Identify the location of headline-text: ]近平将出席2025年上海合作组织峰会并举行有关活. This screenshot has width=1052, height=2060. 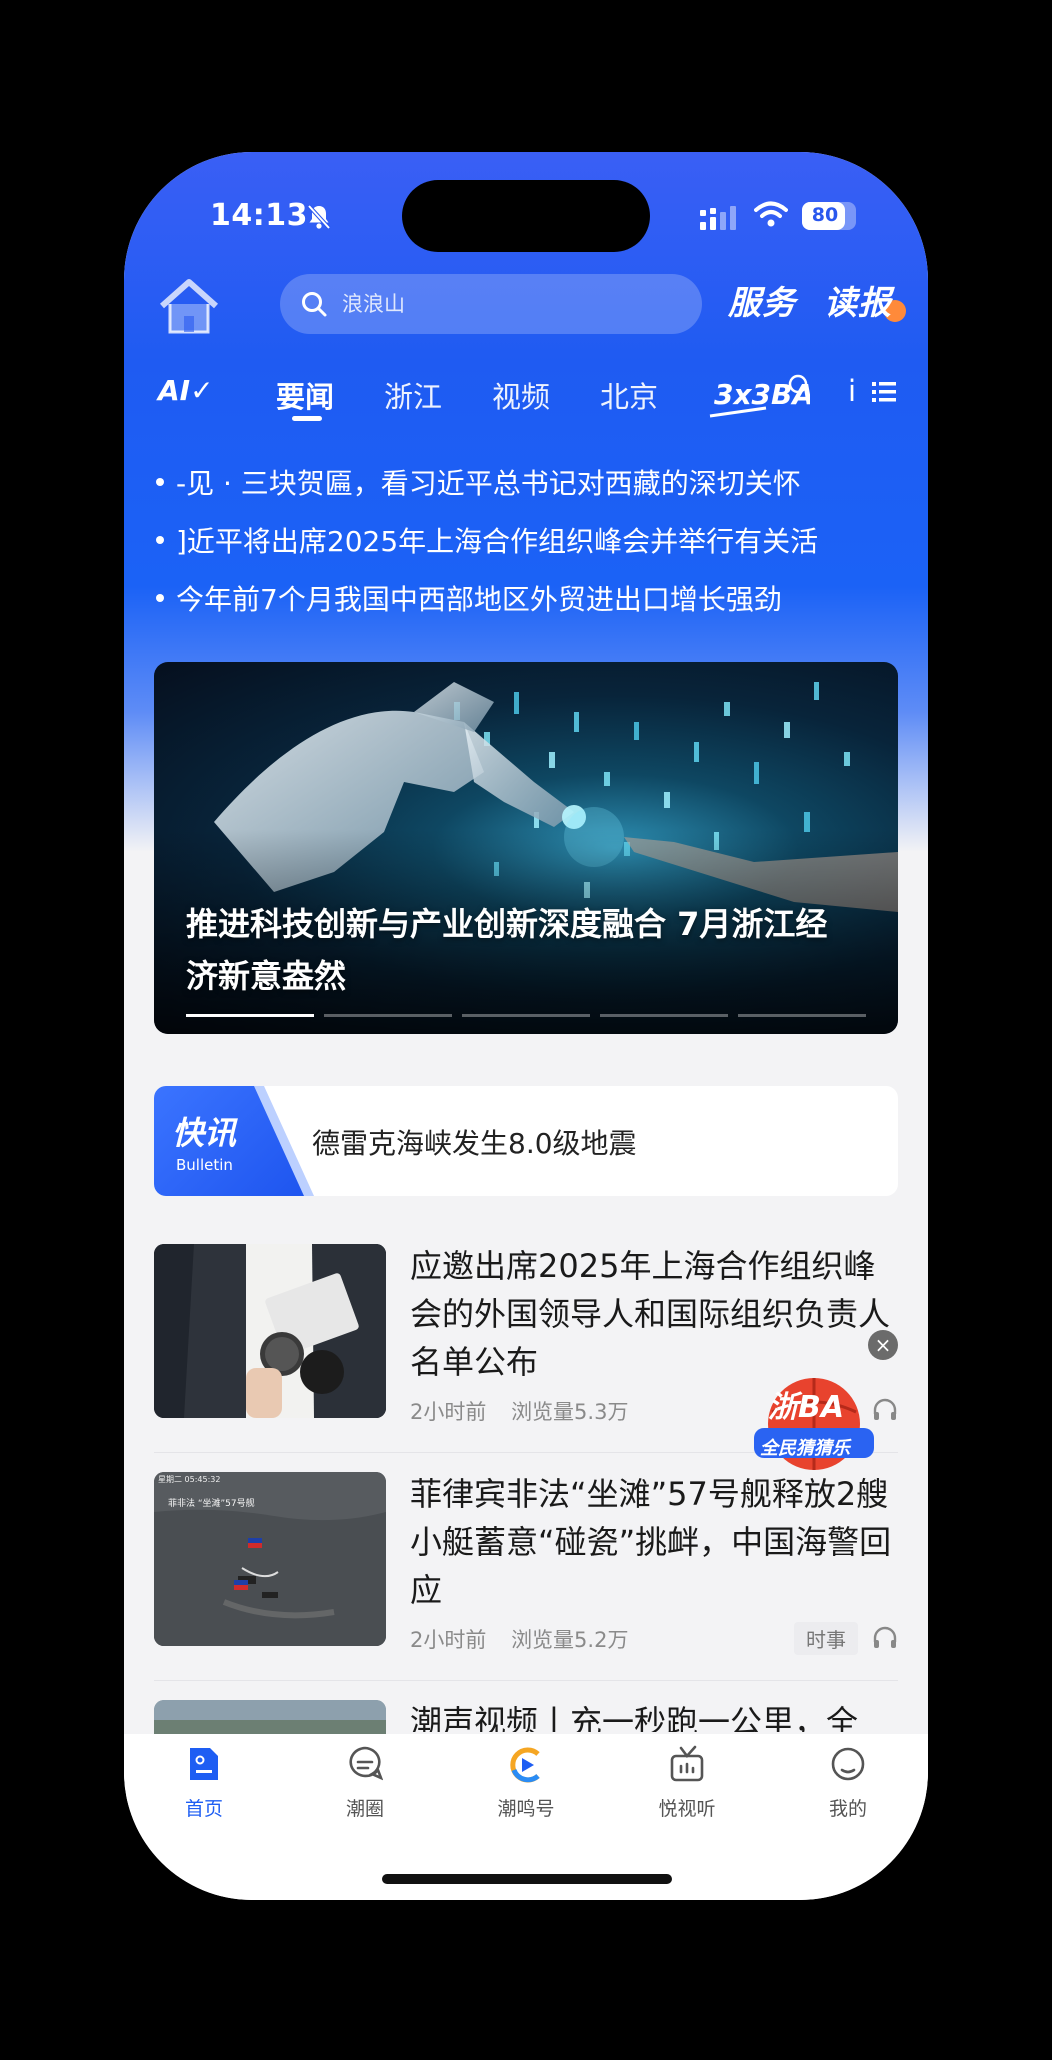
(497, 541).